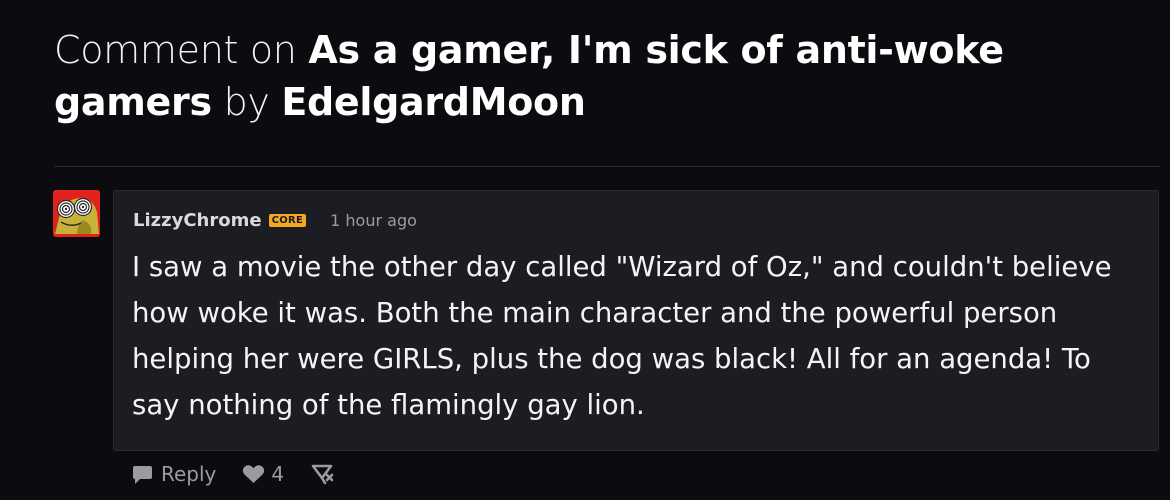 This screenshot has height=500, width=1170. I want to click on comment-actions: Reply 4, so click(233, 474).